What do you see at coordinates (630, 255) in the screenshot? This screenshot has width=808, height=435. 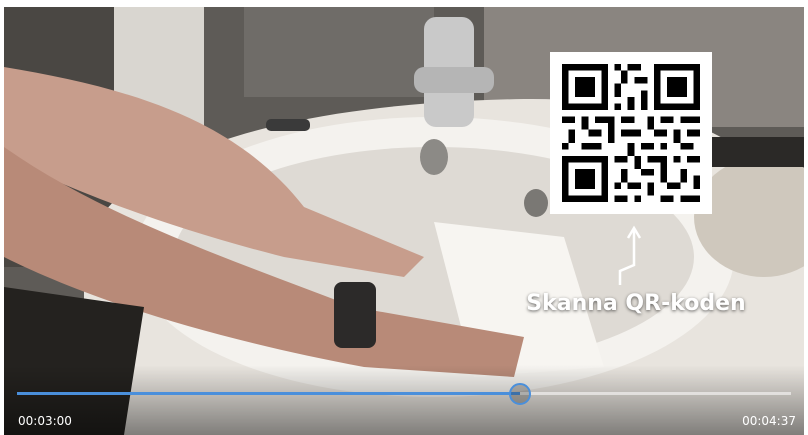 I see `arrow-up-icon` at bounding box center [630, 255].